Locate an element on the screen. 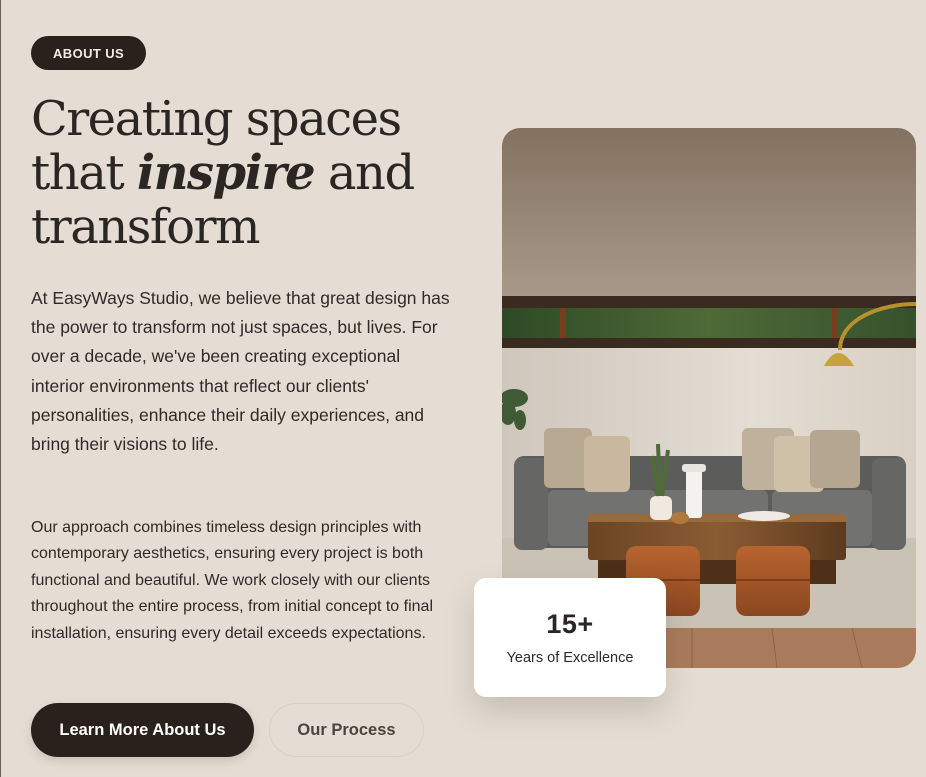 This screenshot has width=926, height=777. our-process-button: Our Process is located at coordinates (346, 730).